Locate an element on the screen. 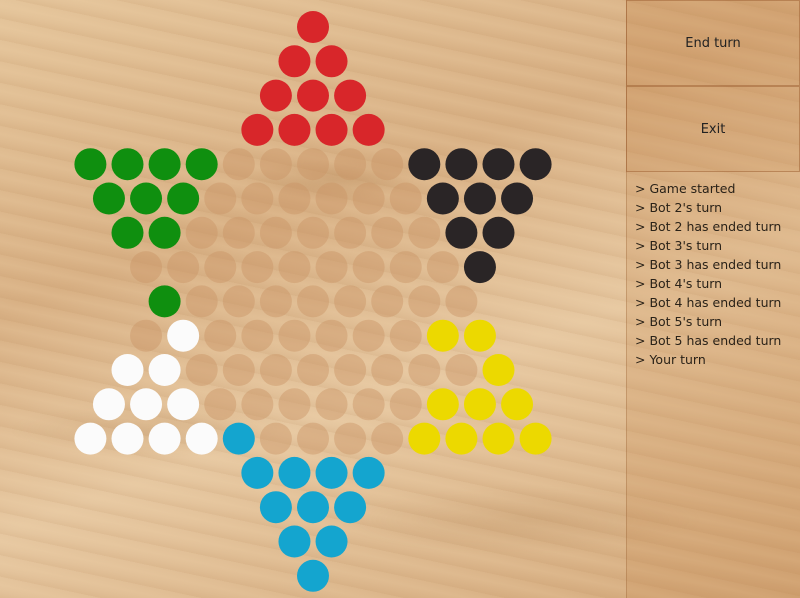 The width and height of the screenshot is (800, 598). end-turn-button: End turn is located at coordinates (713, 43).